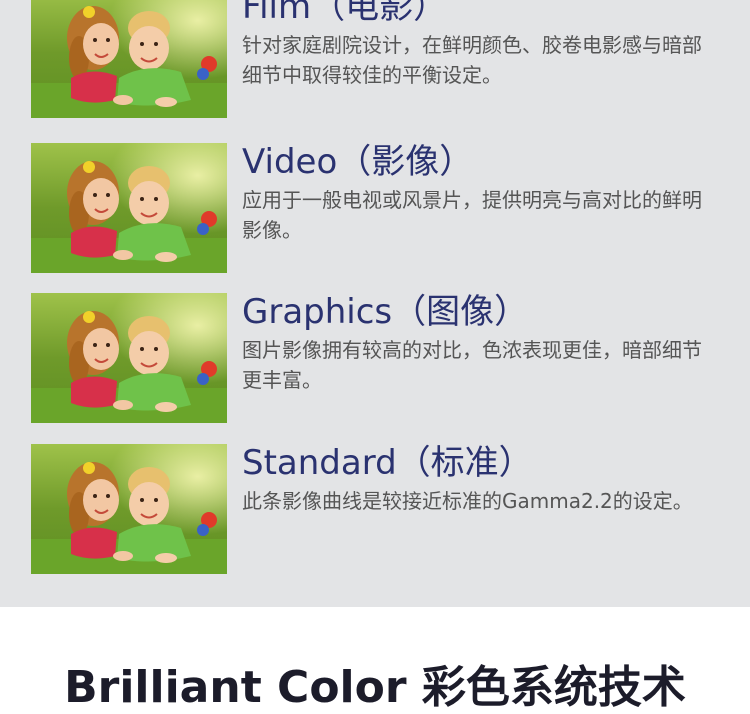 The height and width of the screenshot is (714, 750). I want to click on mode-title: Film（电影）, so click(345, 13).